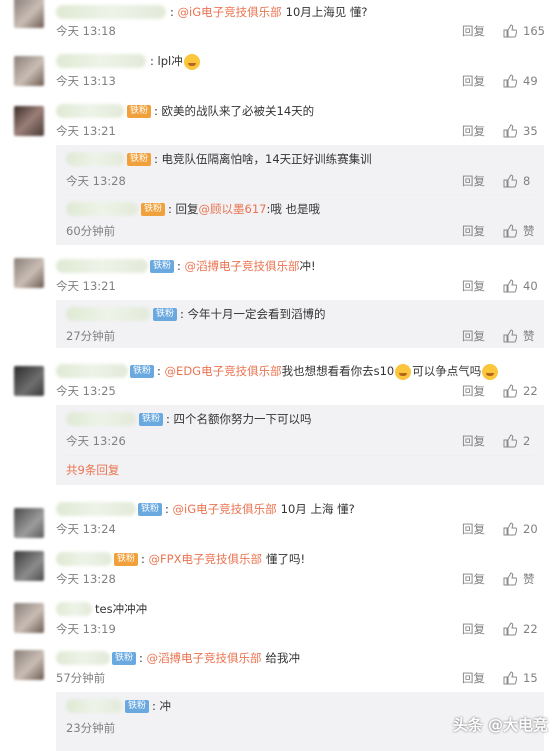 This screenshot has width=560, height=751. What do you see at coordinates (91, 336) in the screenshot?
I see `reply-time: 27分钟前` at bounding box center [91, 336].